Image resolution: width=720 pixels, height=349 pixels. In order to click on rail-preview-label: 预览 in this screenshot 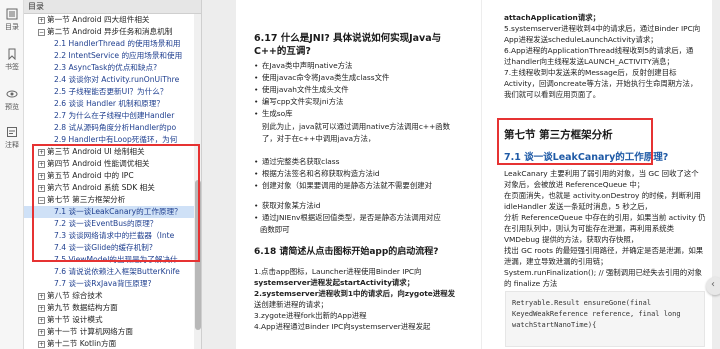, I will do `click(12, 107)`.